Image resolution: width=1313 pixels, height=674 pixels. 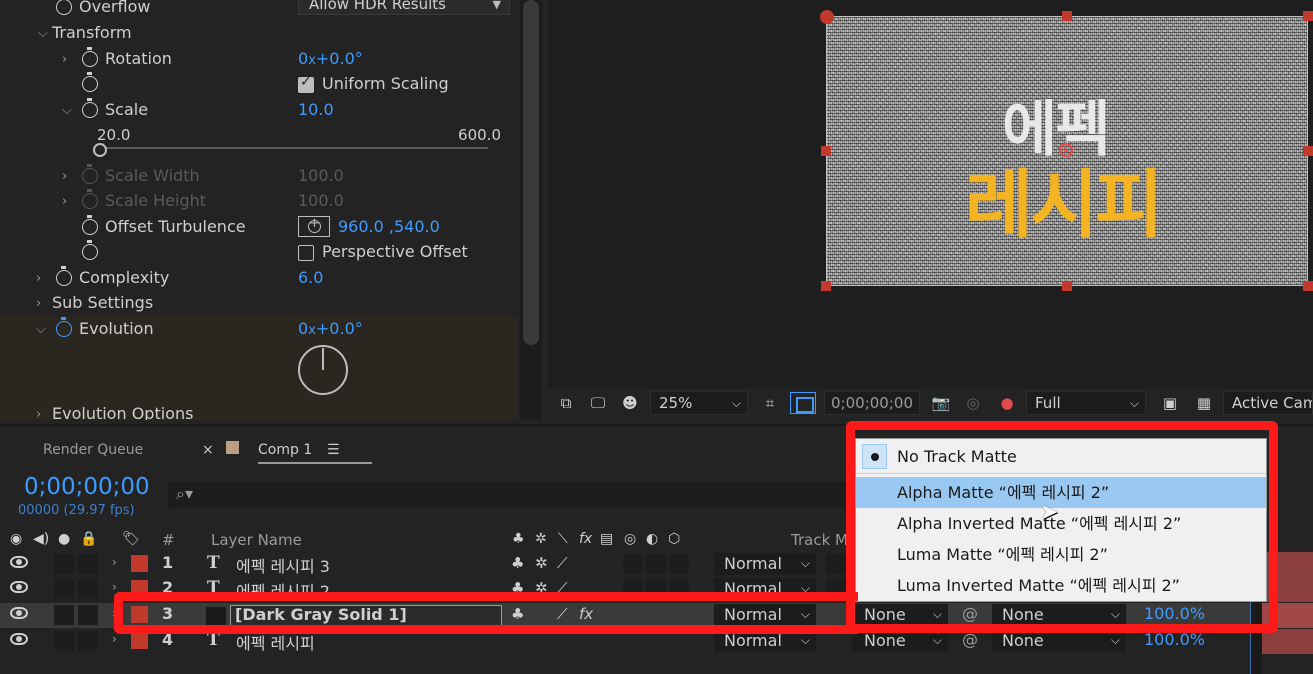 What do you see at coordinates (1268, 403) in the screenshot?
I see `camera-dropdown: Active Camera` at bounding box center [1268, 403].